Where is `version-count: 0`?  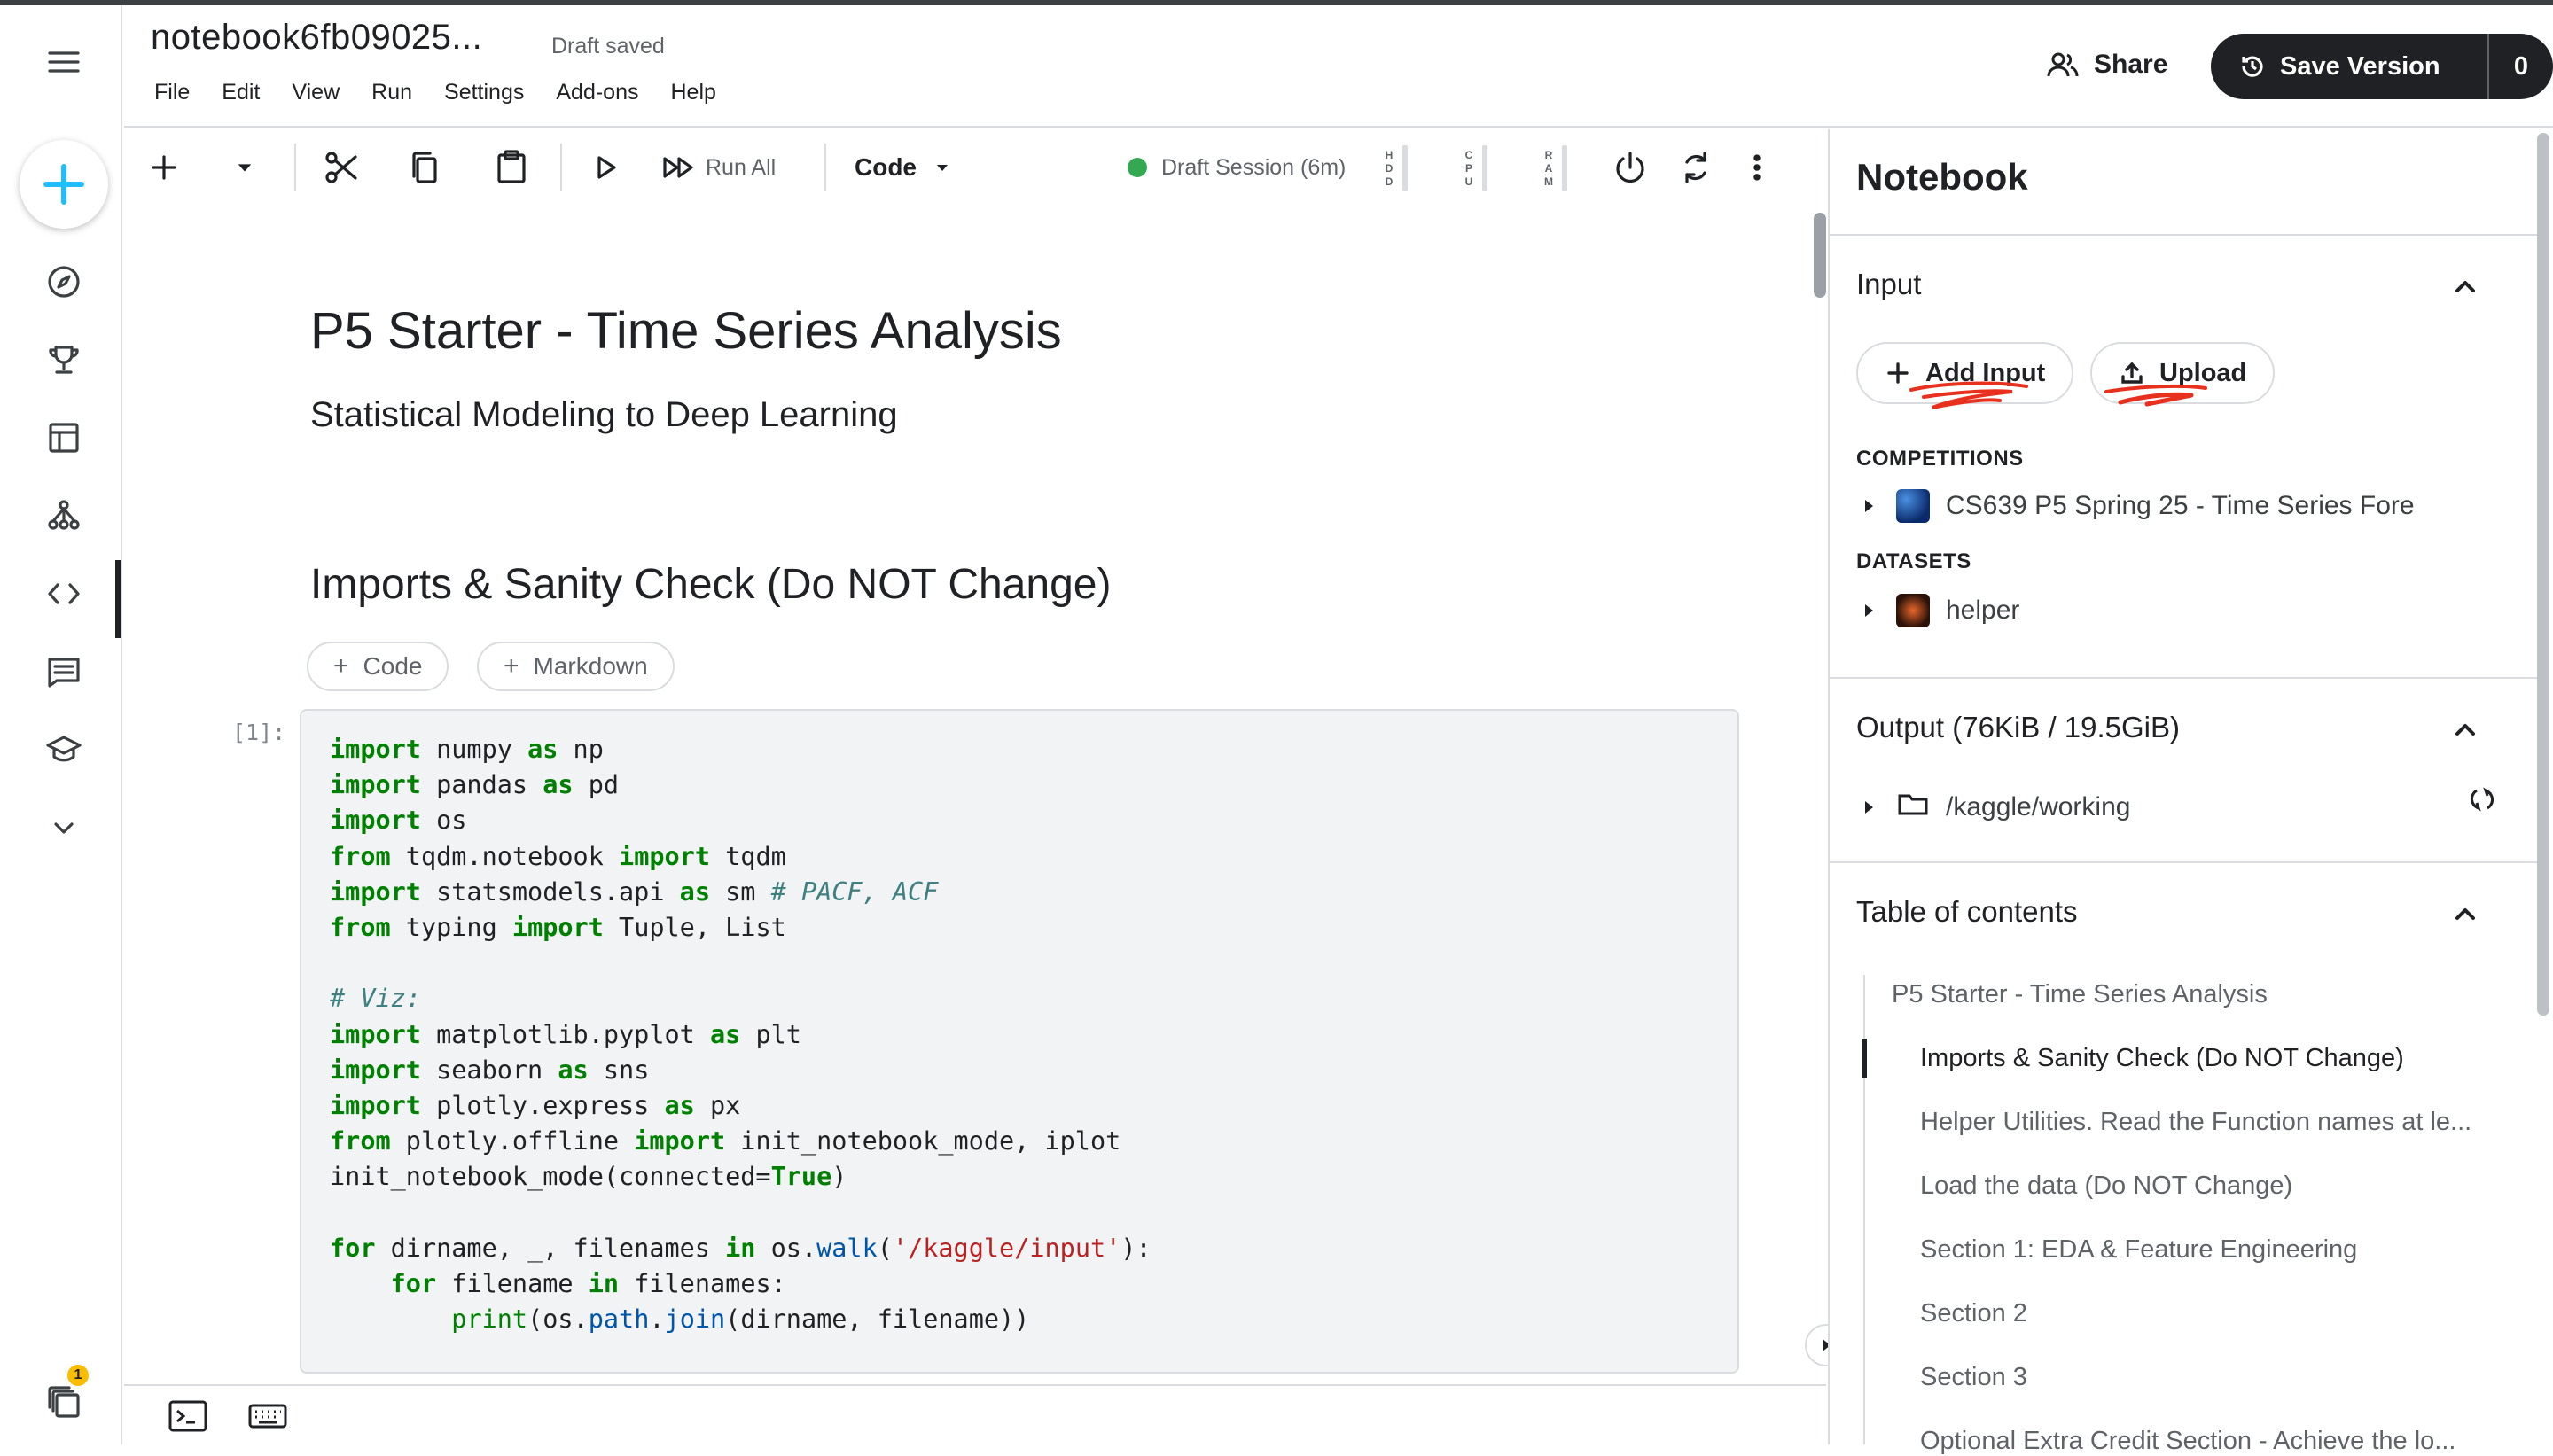 version-count: 0 is located at coordinates (2521, 67).